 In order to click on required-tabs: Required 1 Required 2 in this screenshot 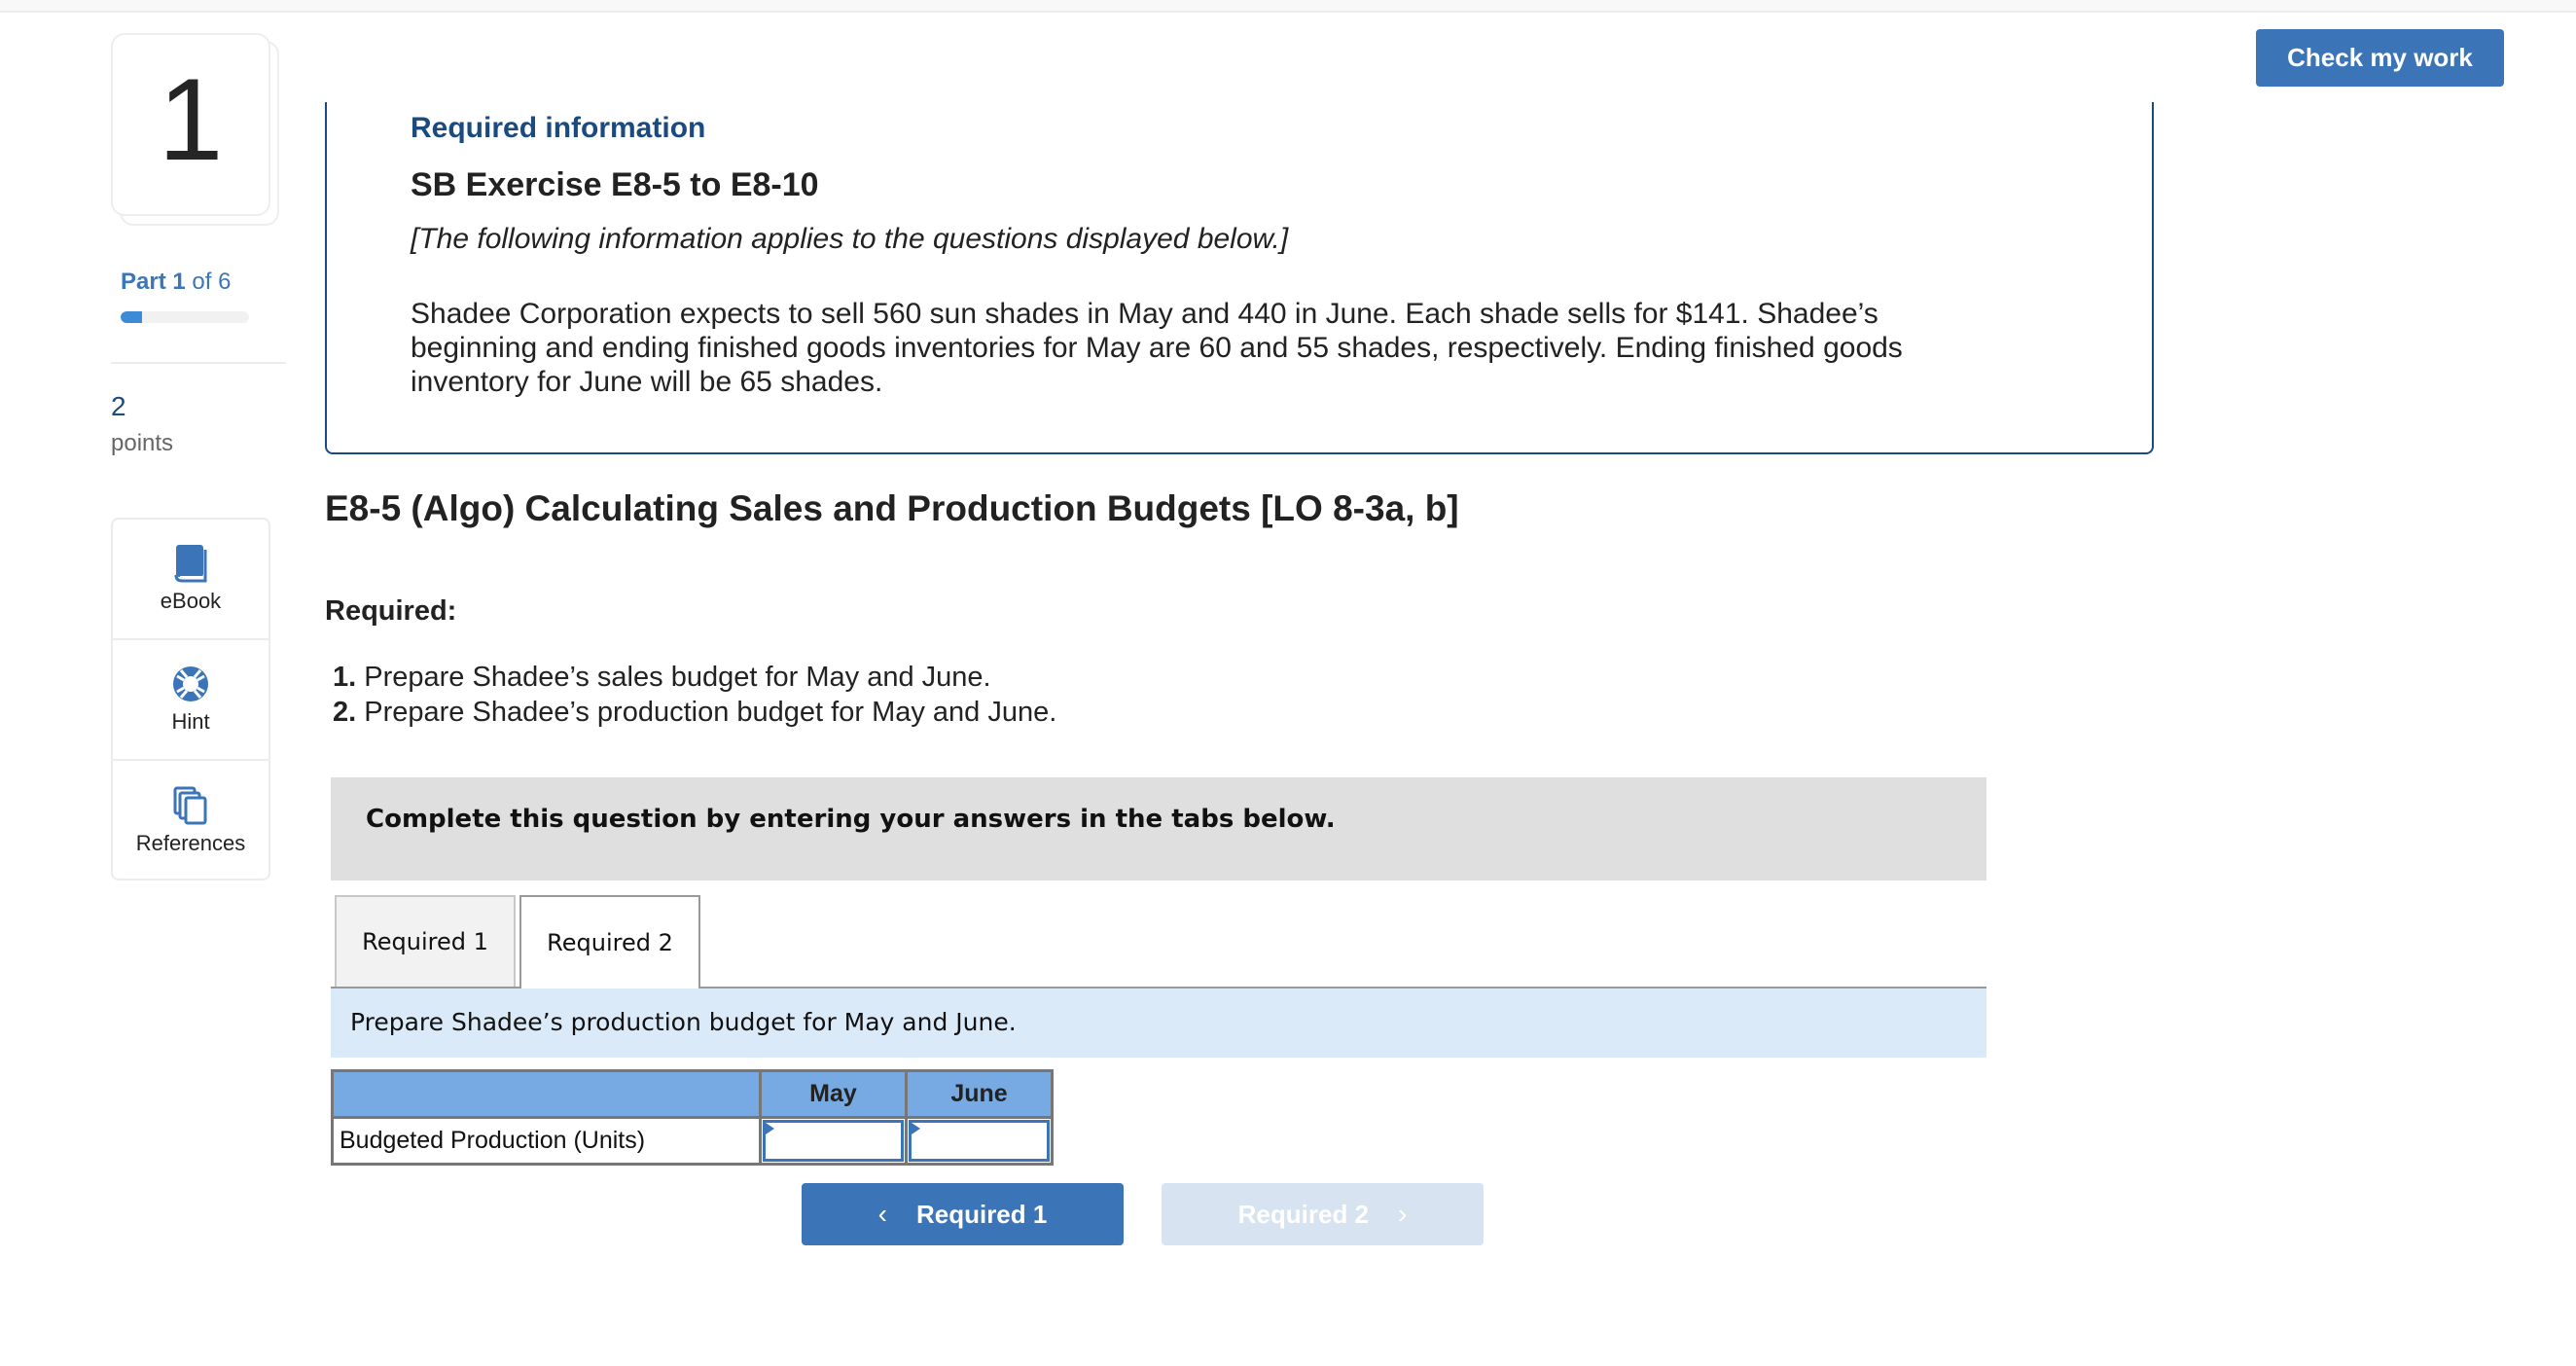, I will do `click(1158, 942)`.